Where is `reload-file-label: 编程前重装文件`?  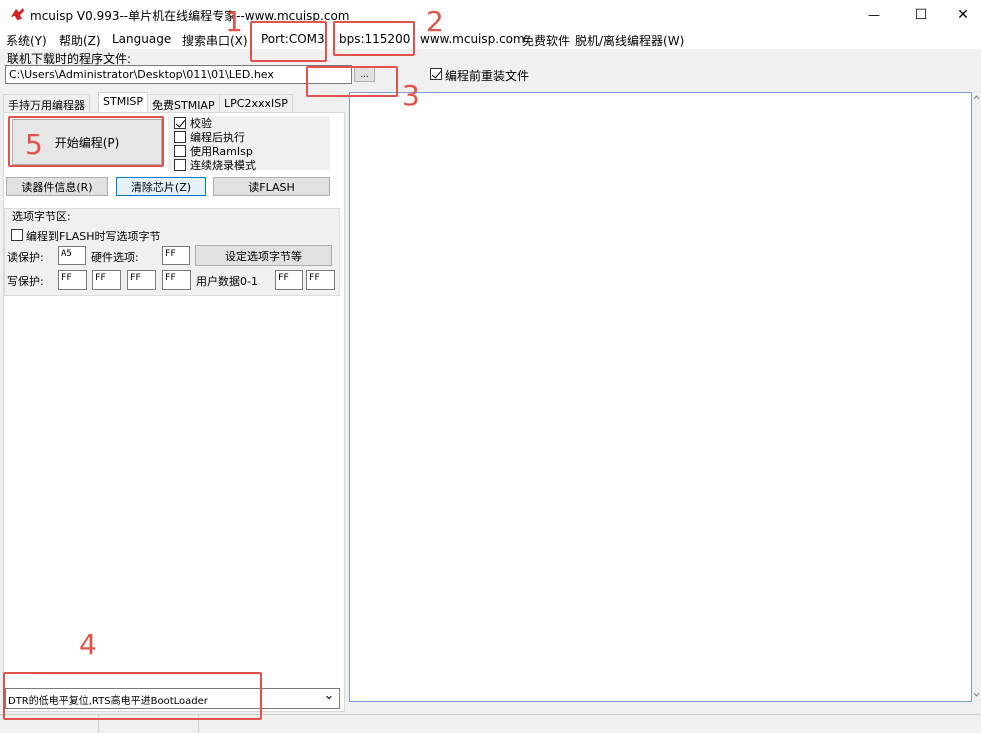 reload-file-label: 编程前重装文件 is located at coordinates (487, 76).